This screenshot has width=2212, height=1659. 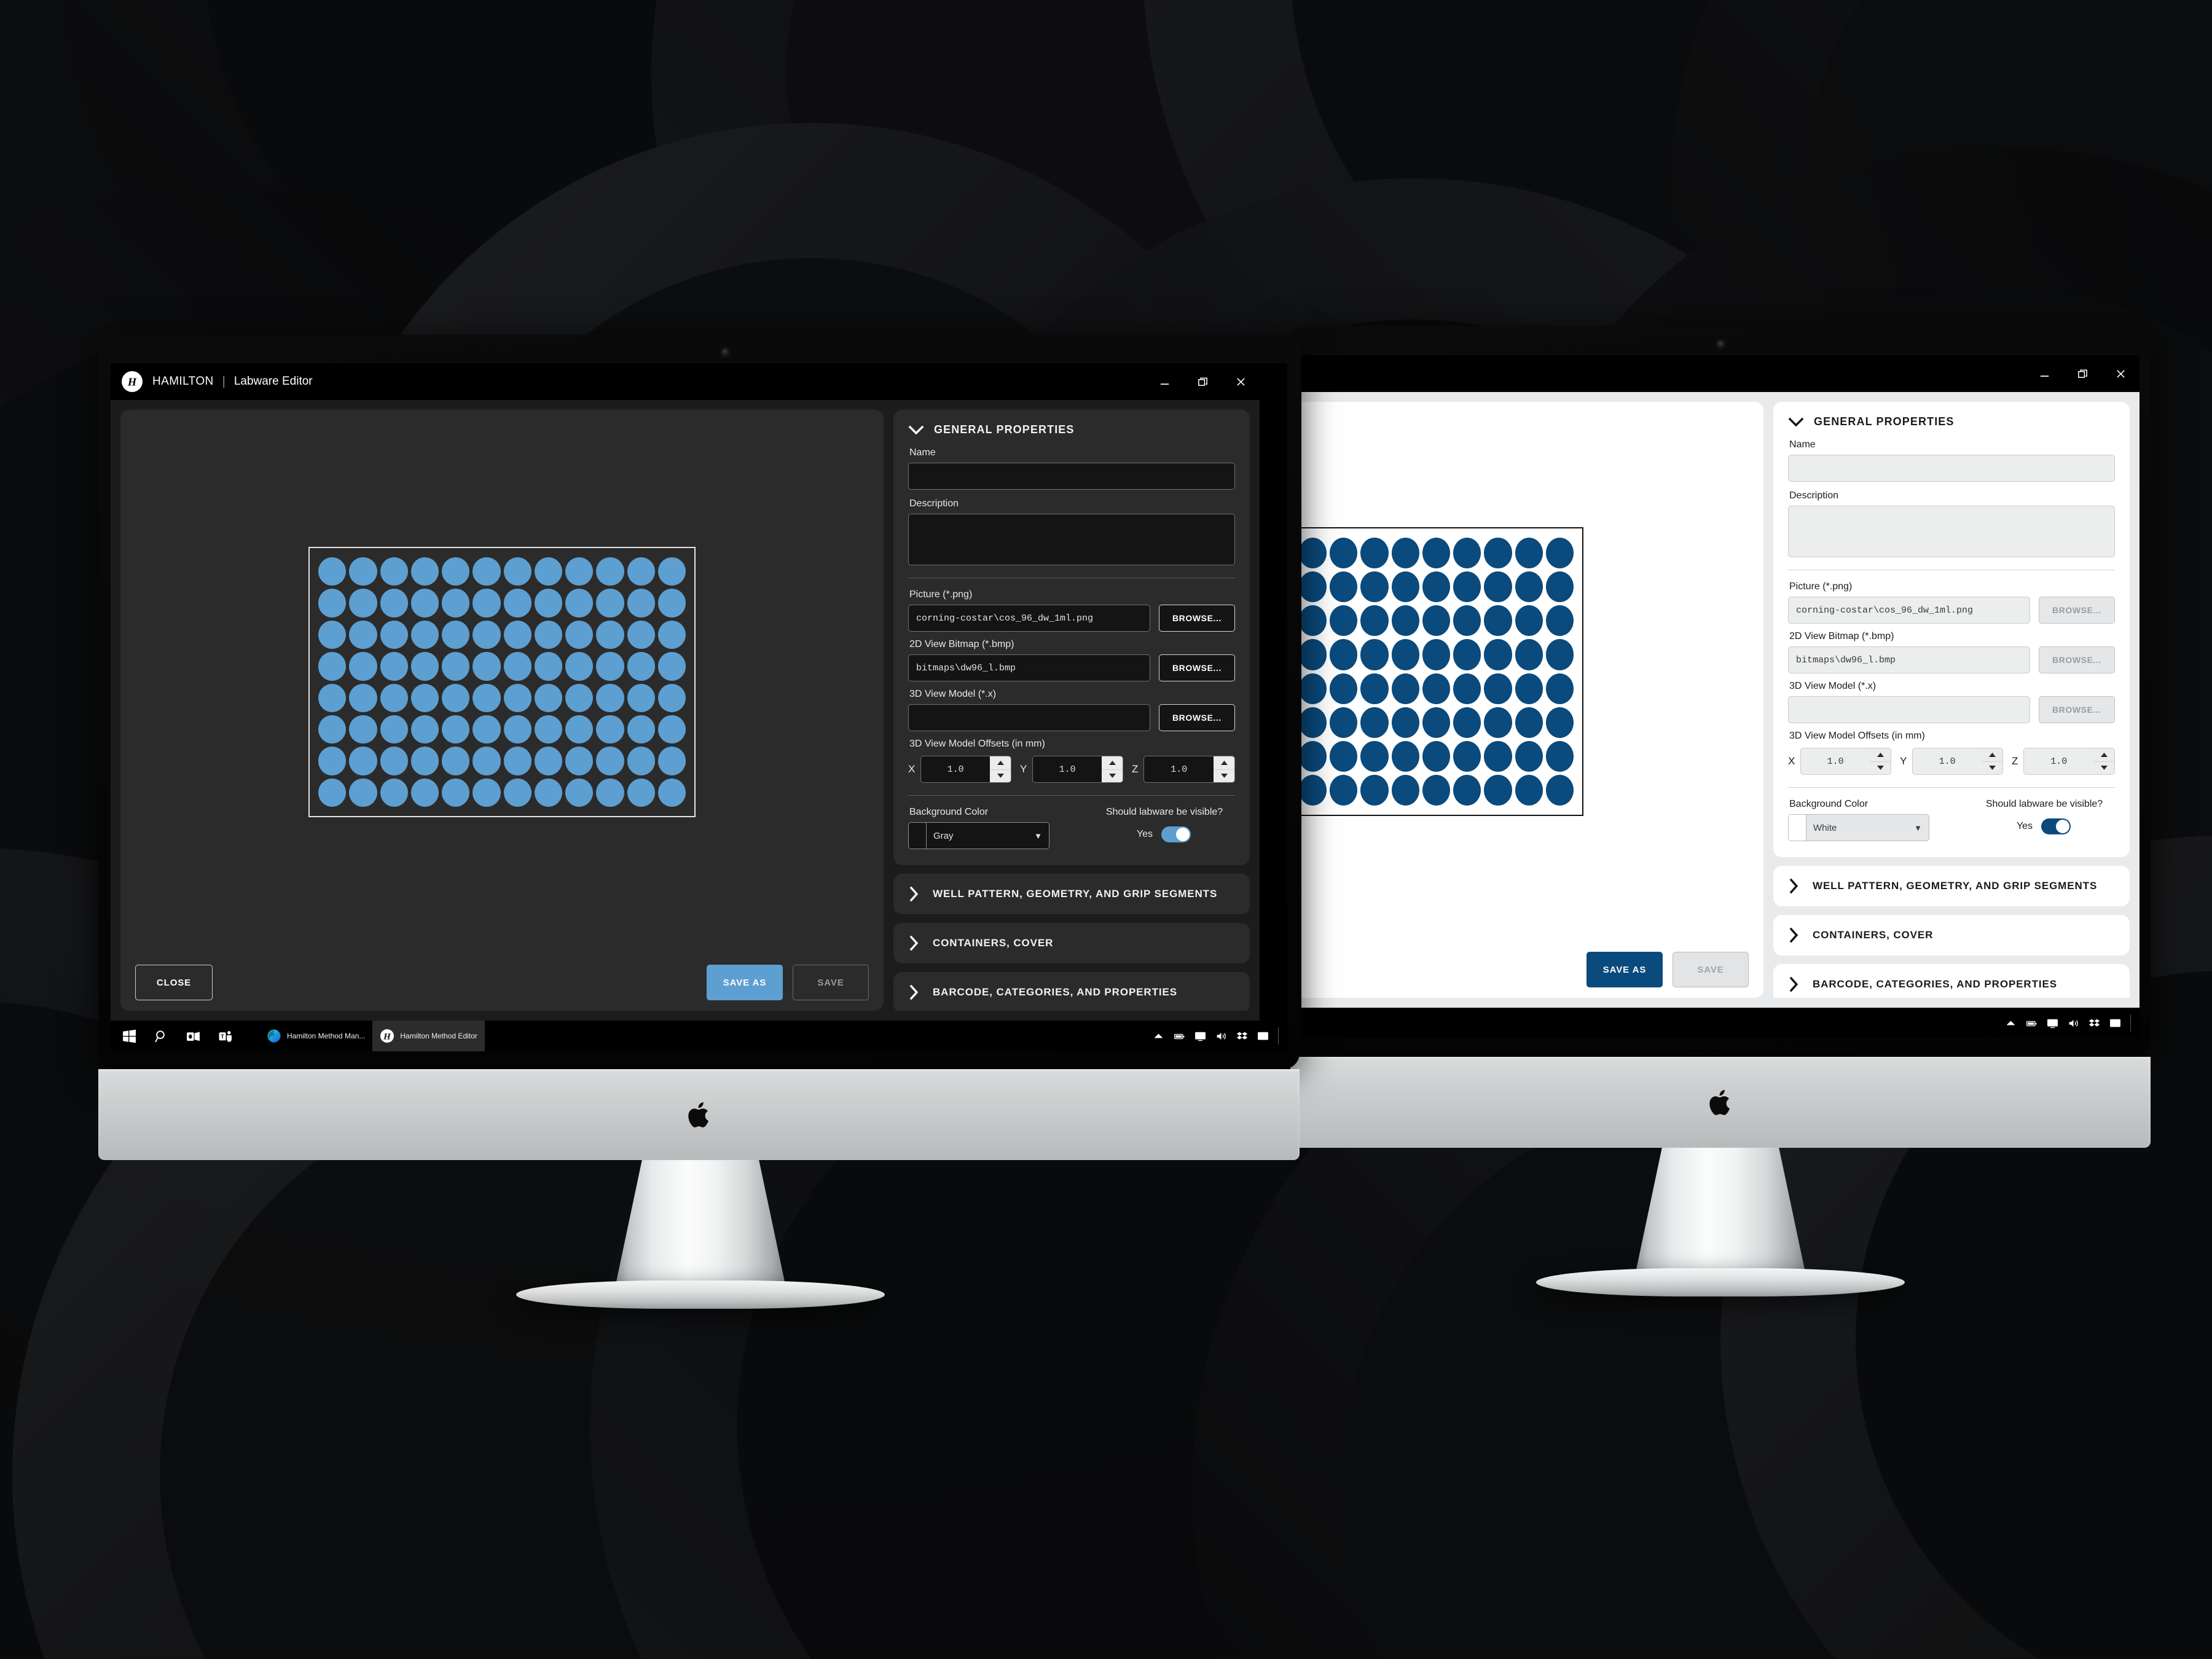 What do you see at coordinates (2120, 373) in the screenshot?
I see `close-button` at bounding box center [2120, 373].